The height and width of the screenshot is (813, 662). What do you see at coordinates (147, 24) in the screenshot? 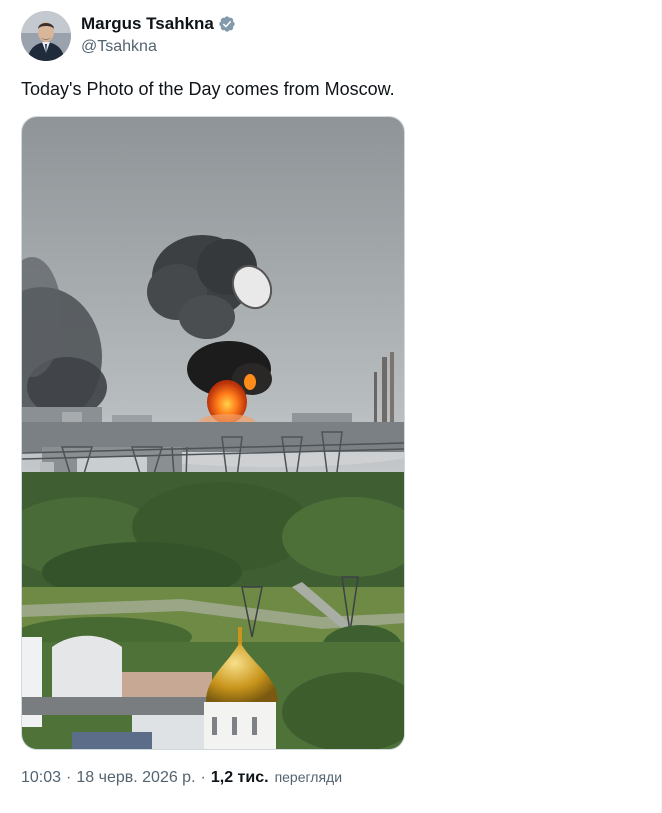
I see `display-name: Margus Tsahkna` at bounding box center [147, 24].